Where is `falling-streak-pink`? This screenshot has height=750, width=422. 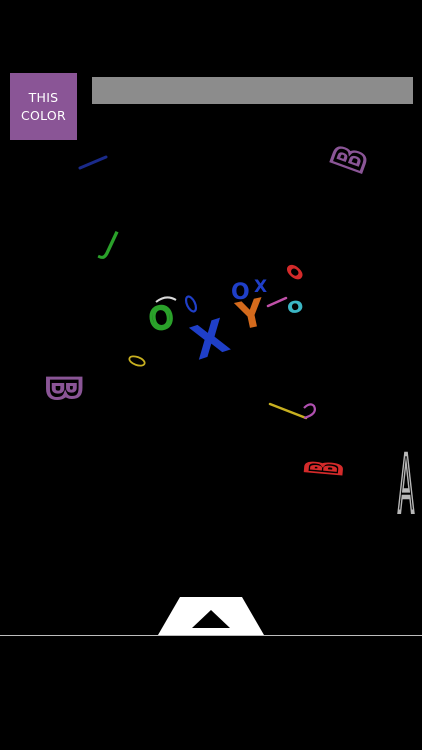 falling-streak-pink is located at coordinates (277, 302).